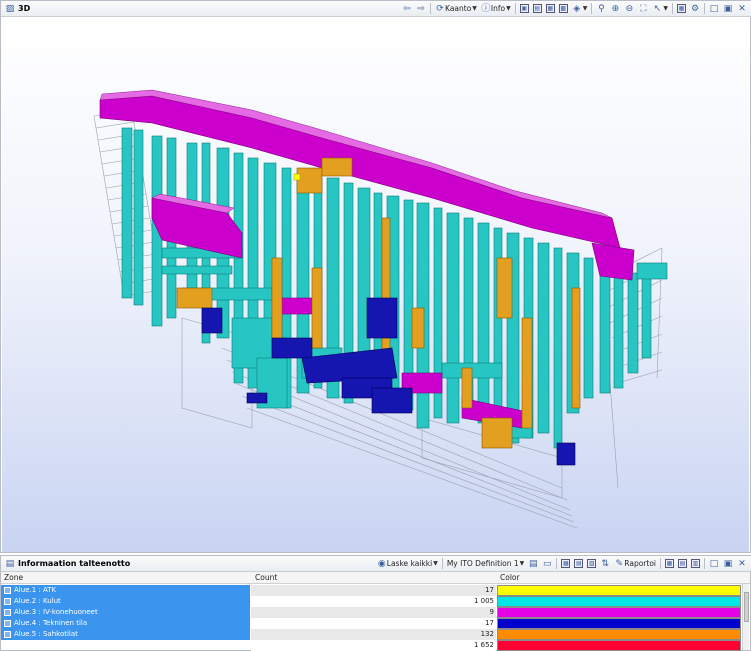 The width and height of the screenshot is (751, 651). Describe the element at coordinates (125, 601) in the screenshot. I see `zone-cell: Alue.2 : Kulut` at that location.